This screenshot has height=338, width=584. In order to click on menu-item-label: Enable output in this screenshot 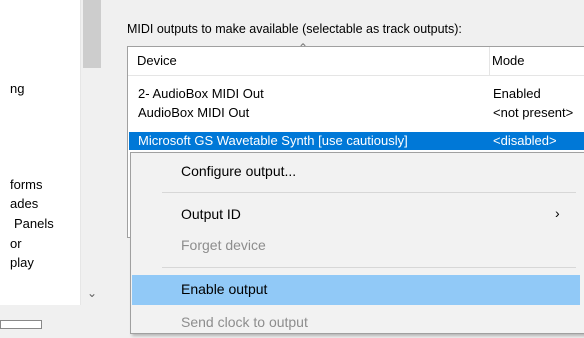, I will do `click(224, 289)`.